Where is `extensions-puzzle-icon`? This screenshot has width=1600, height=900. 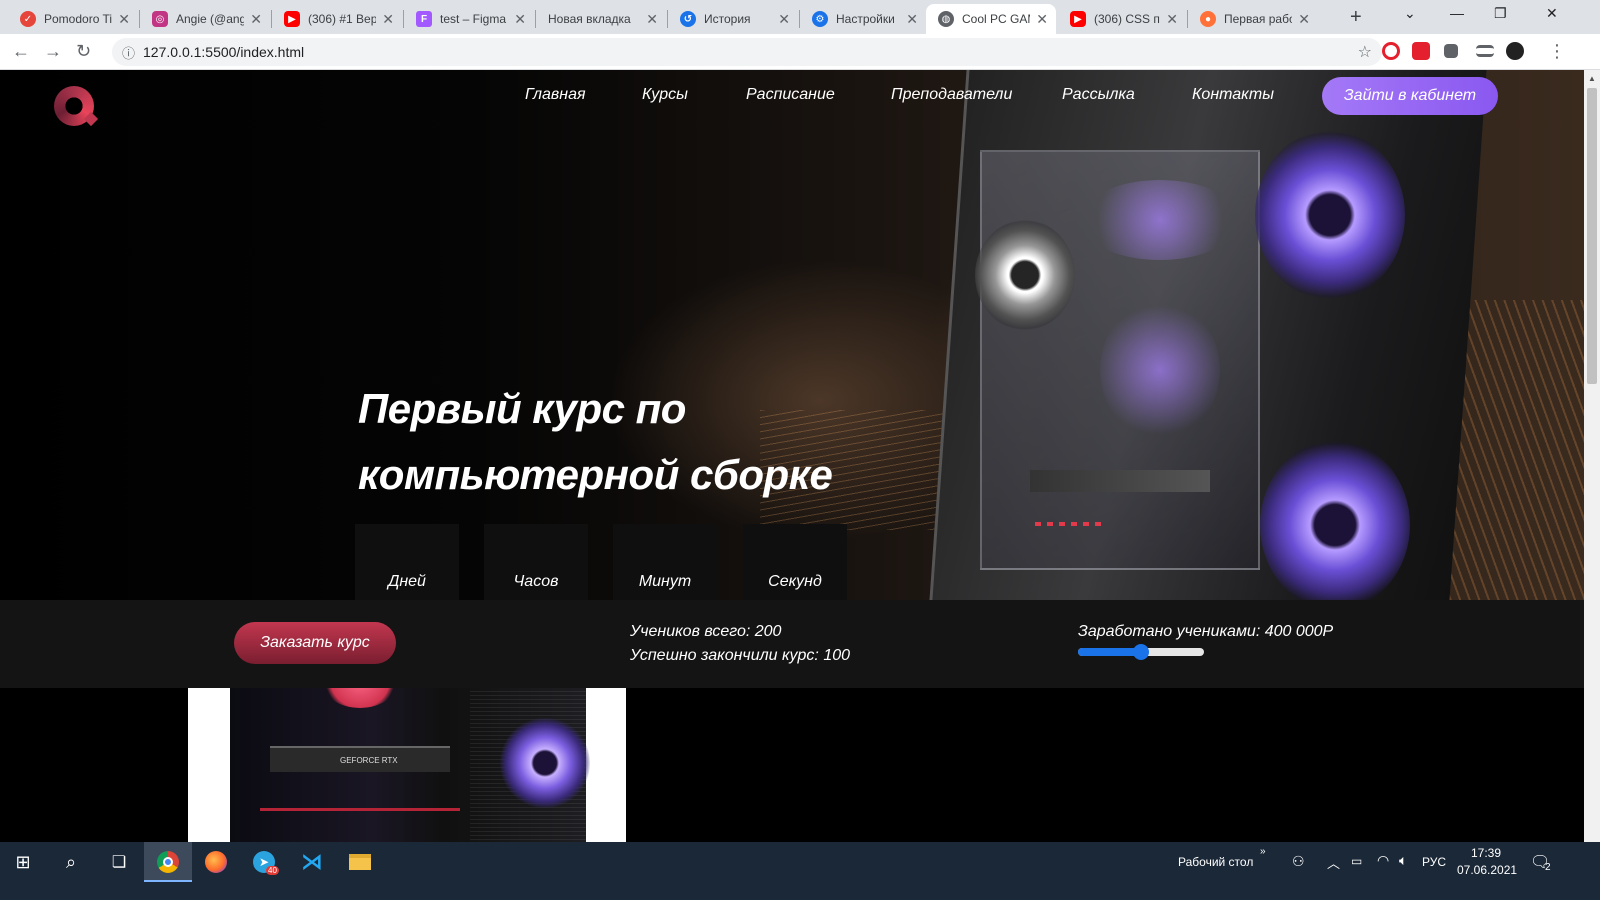 extensions-puzzle-icon is located at coordinates (1451, 51).